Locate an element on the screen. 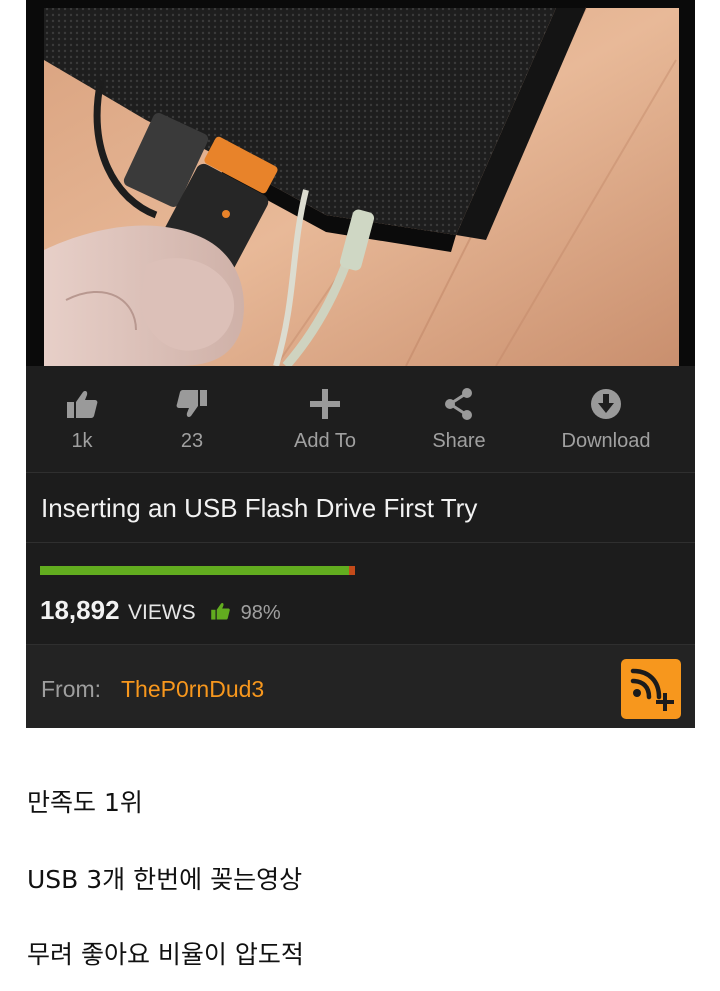 The image size is (720, 991). from-label: From: is located at coordinates (71, 689).